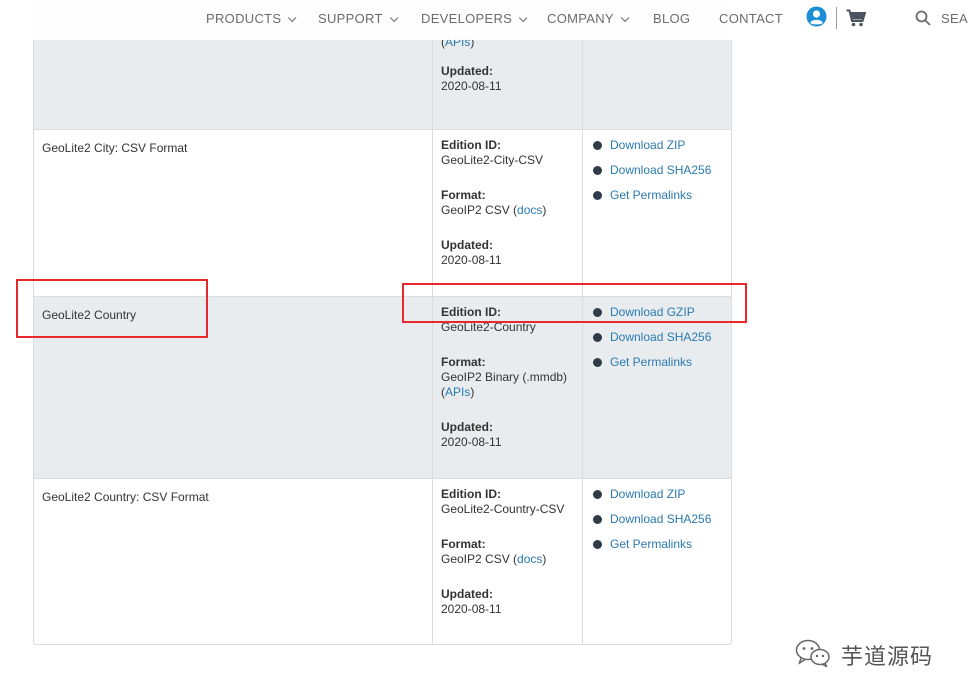  Describe the element at coordinates (457, 392) in the screenshot. I see `apis-link: APIs` at that location.